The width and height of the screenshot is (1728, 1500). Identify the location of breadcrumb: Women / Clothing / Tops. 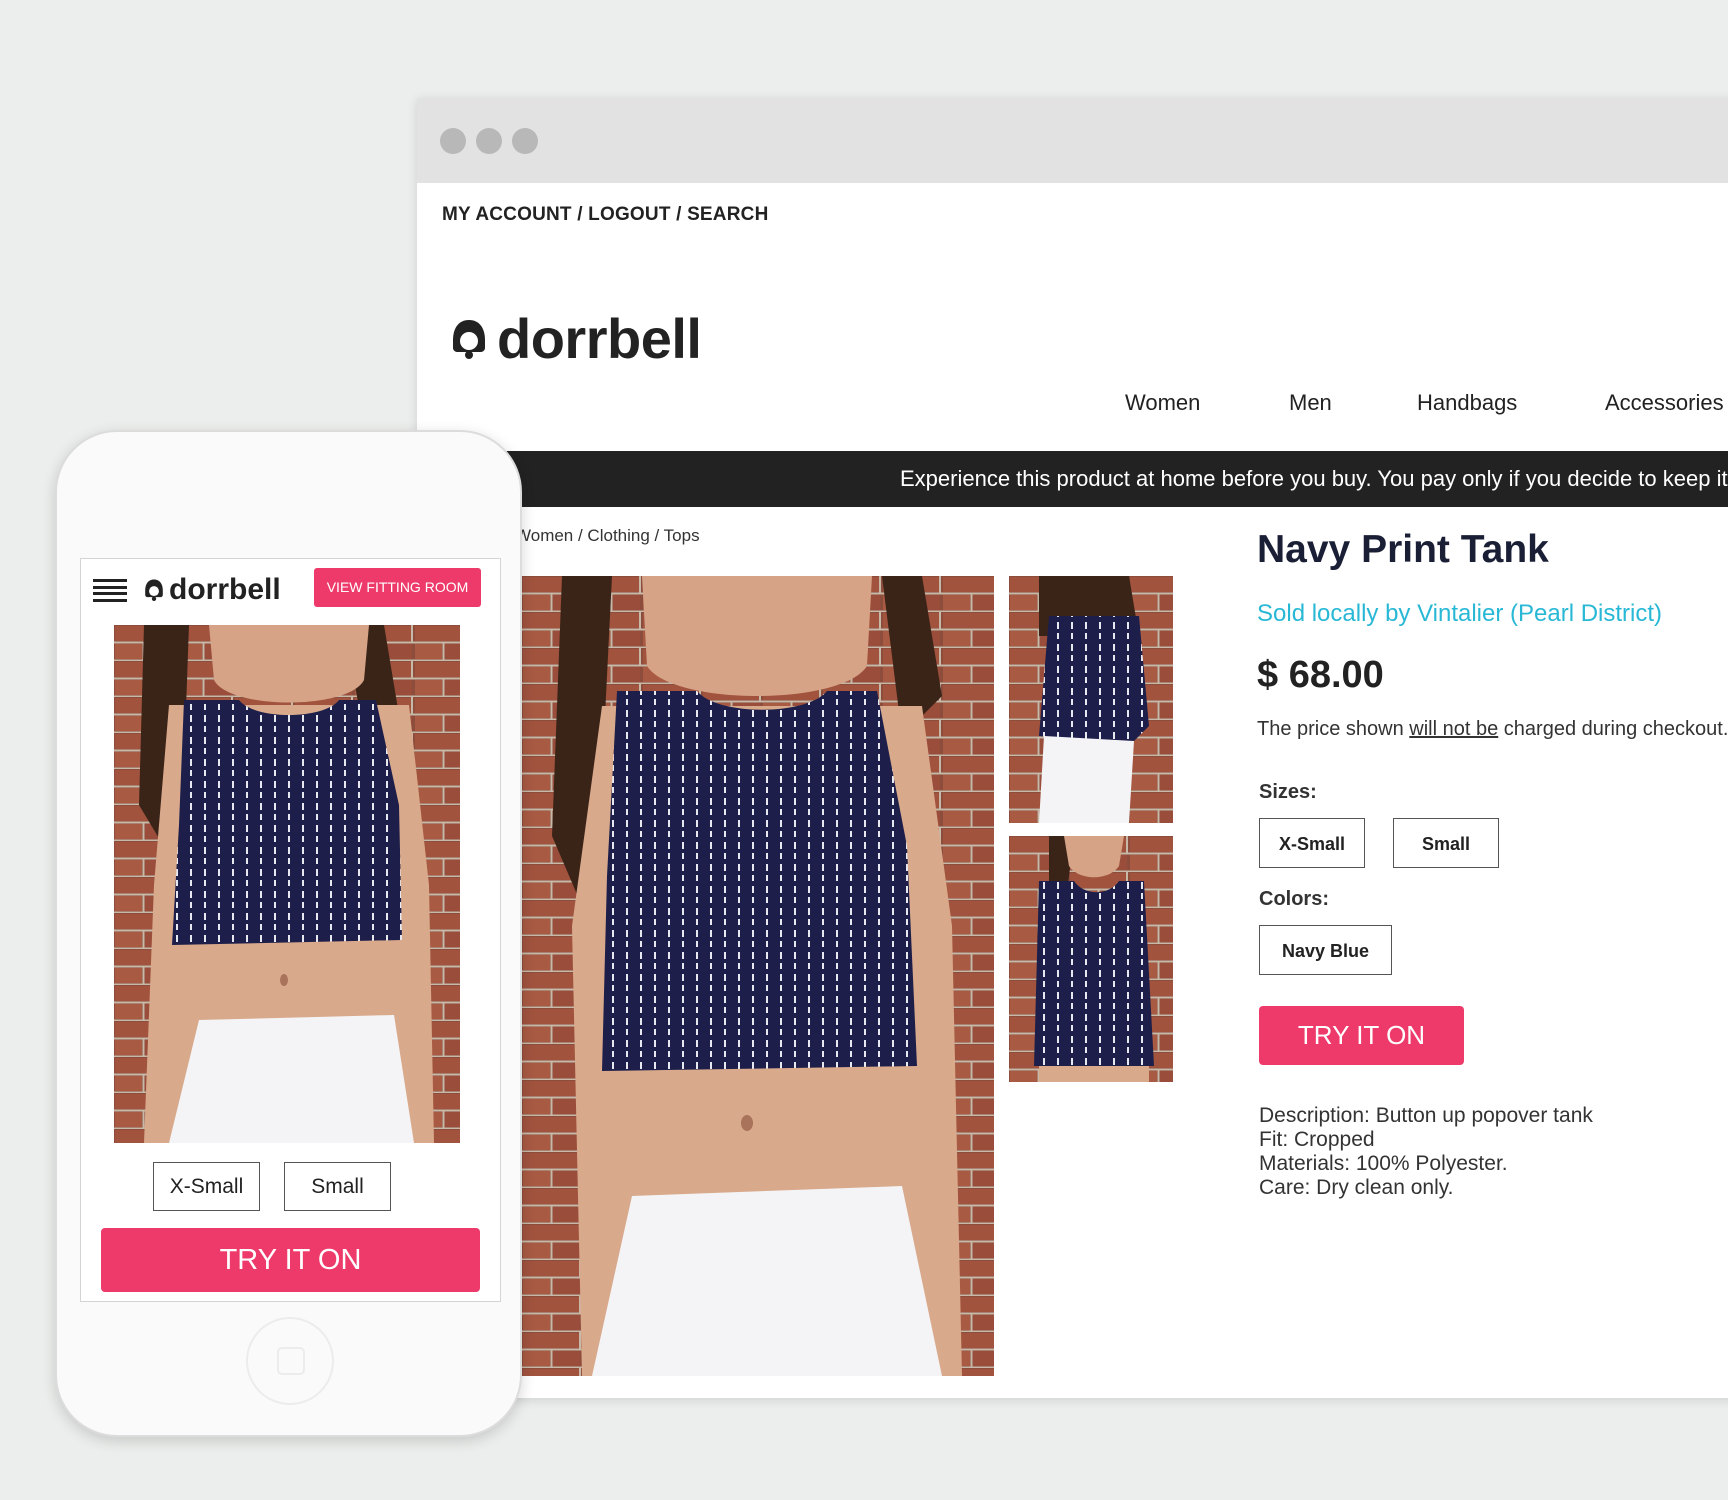
(607, 536).